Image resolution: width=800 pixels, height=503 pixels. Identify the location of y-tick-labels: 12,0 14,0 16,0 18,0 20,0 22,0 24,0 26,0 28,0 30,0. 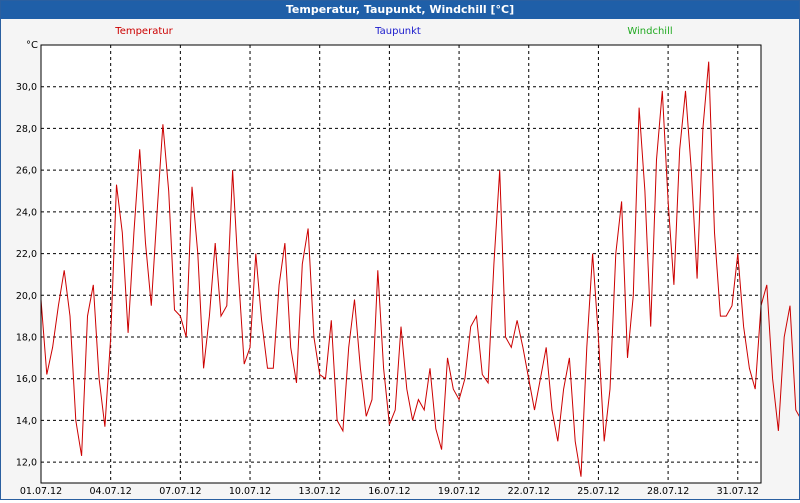
(26, 275).